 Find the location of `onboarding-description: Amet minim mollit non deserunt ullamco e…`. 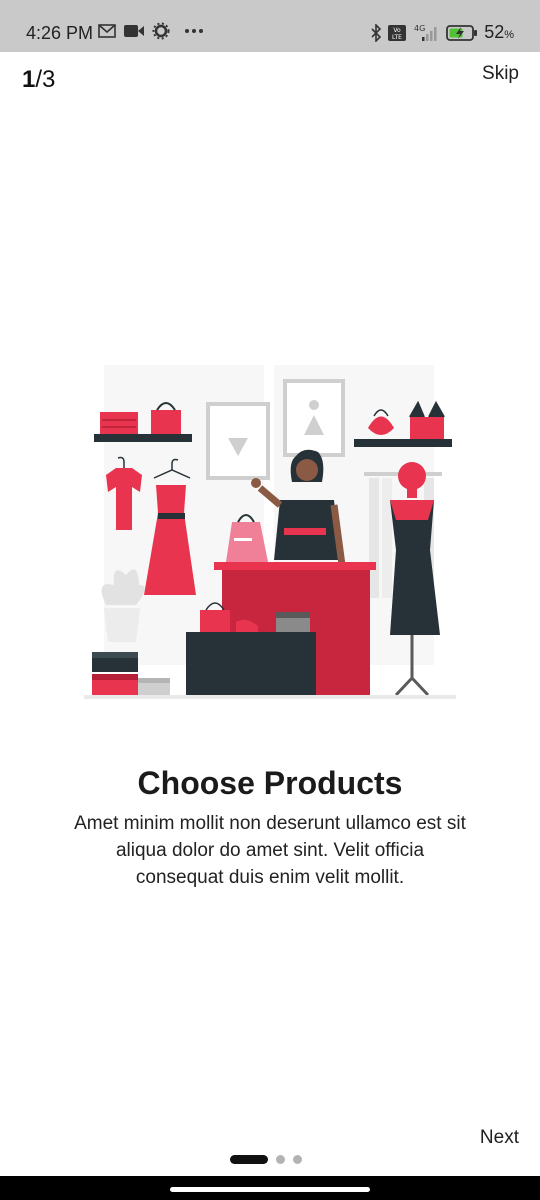

onboarding-description: Amet minim mollit non deserunt ullamco e… is located at coordinates (270, 850).